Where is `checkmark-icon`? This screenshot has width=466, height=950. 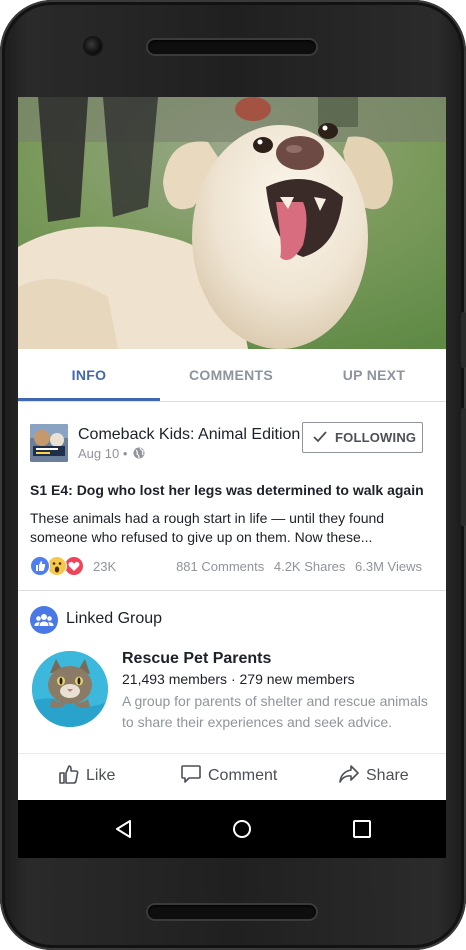 checkmark-icon is located at coordinates (320, 437).